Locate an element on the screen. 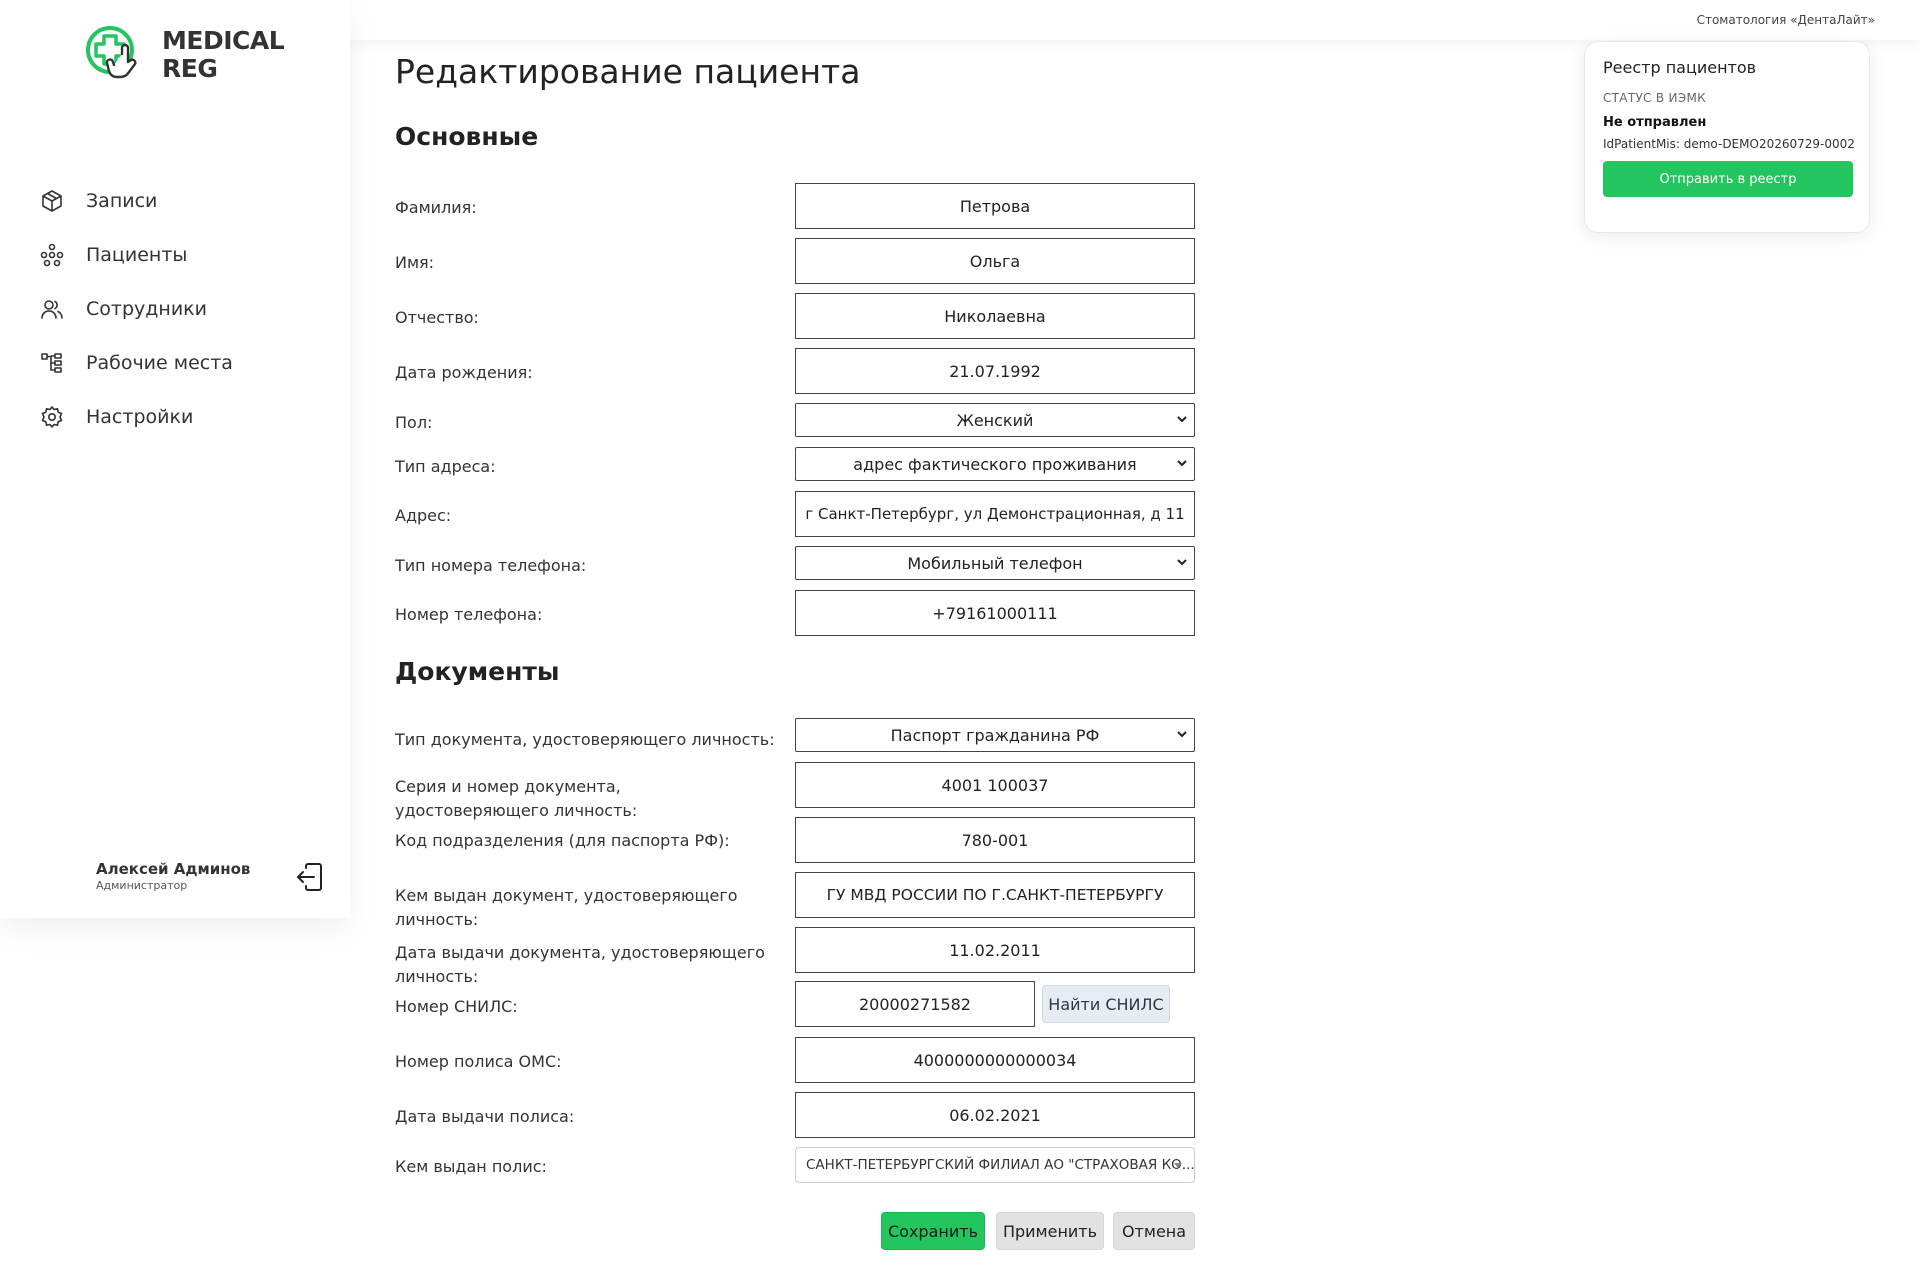  gender-select: Женский is located at coordinates (995, 420).